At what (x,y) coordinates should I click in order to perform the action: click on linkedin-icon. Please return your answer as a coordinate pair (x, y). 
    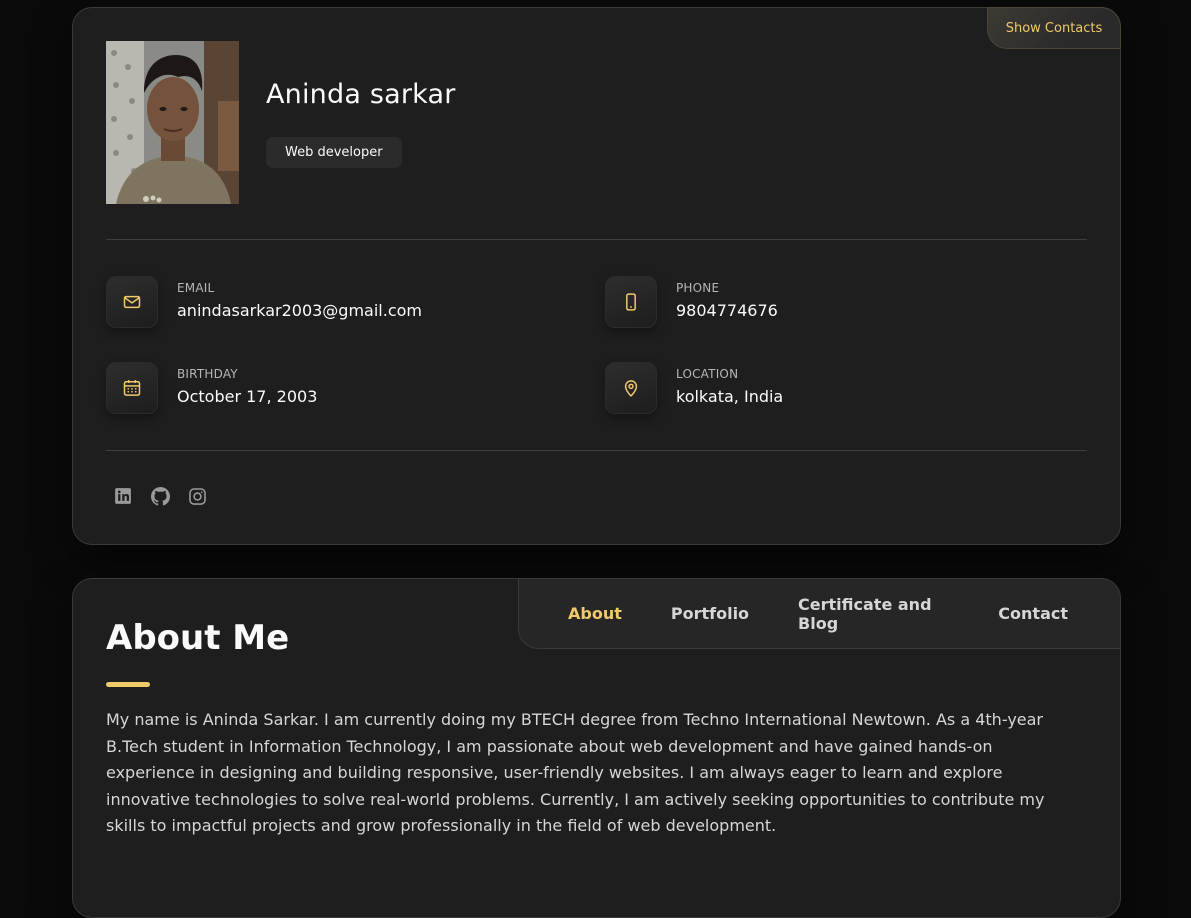
    Looking at the image, I should click on (123, 496).